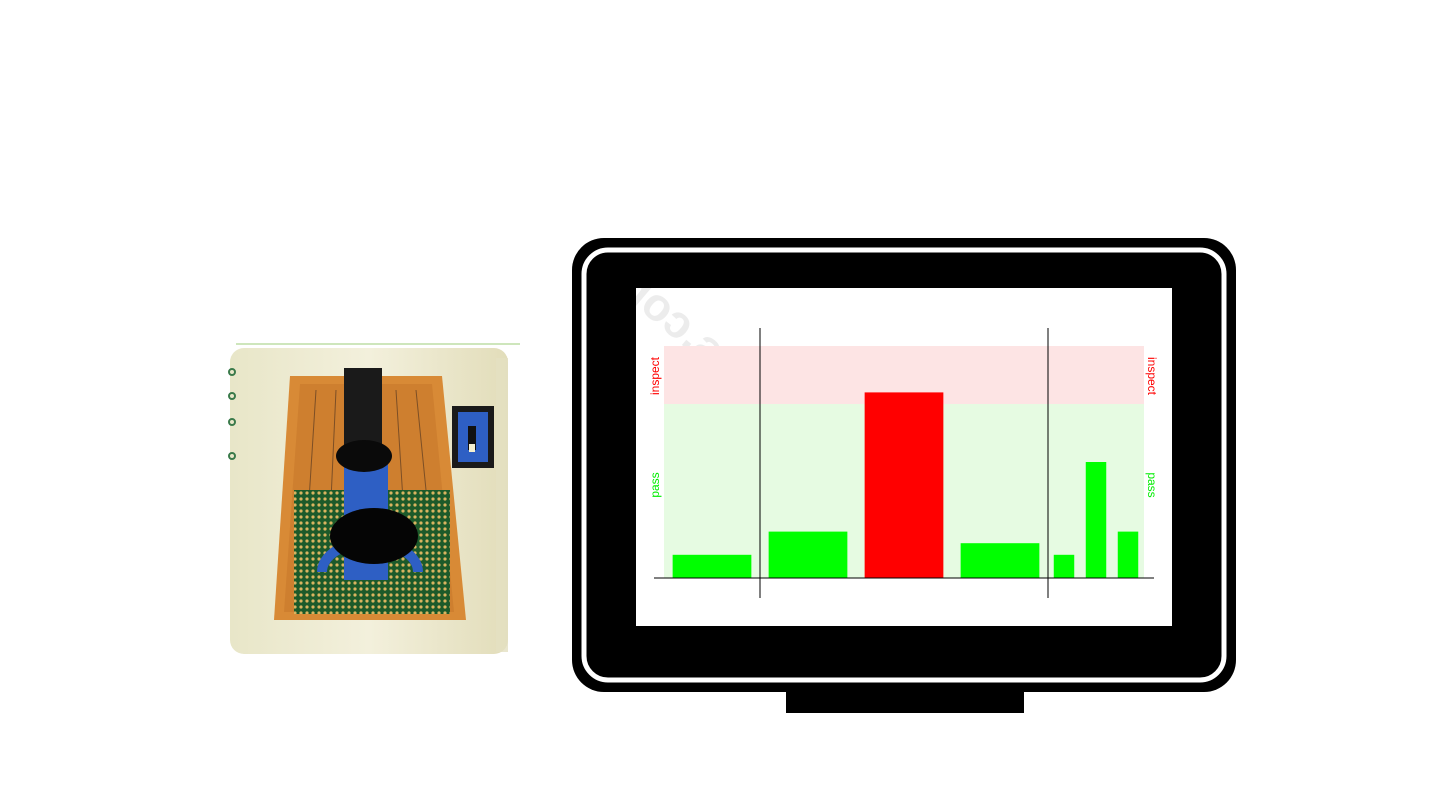 The width and height of the screenshot is (1440, 810). What do you see at coordinates (1152, 376) in the screenshot?
I see `inspect-label-right: inspect` at bounding box center [1152, 376].